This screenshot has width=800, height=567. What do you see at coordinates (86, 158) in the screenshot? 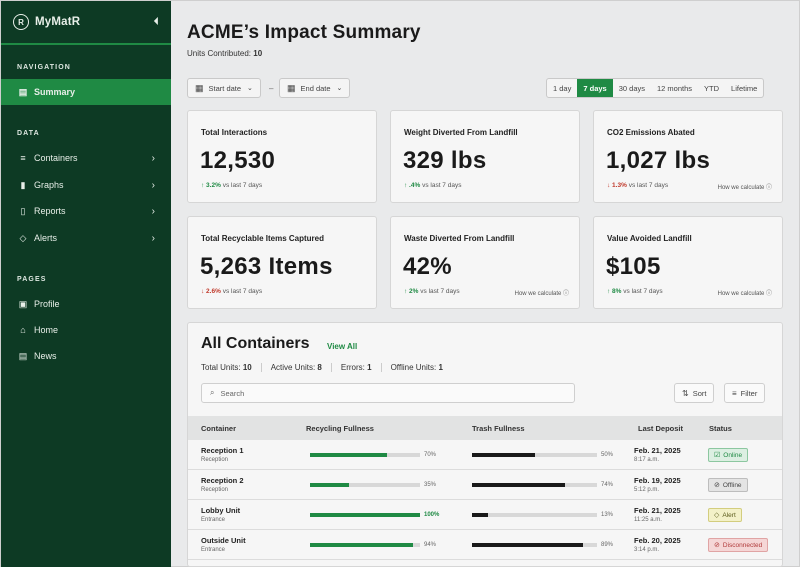
I see `sidebar-item-containers: ≡ Containers ›` at bounding box center [86, 158].